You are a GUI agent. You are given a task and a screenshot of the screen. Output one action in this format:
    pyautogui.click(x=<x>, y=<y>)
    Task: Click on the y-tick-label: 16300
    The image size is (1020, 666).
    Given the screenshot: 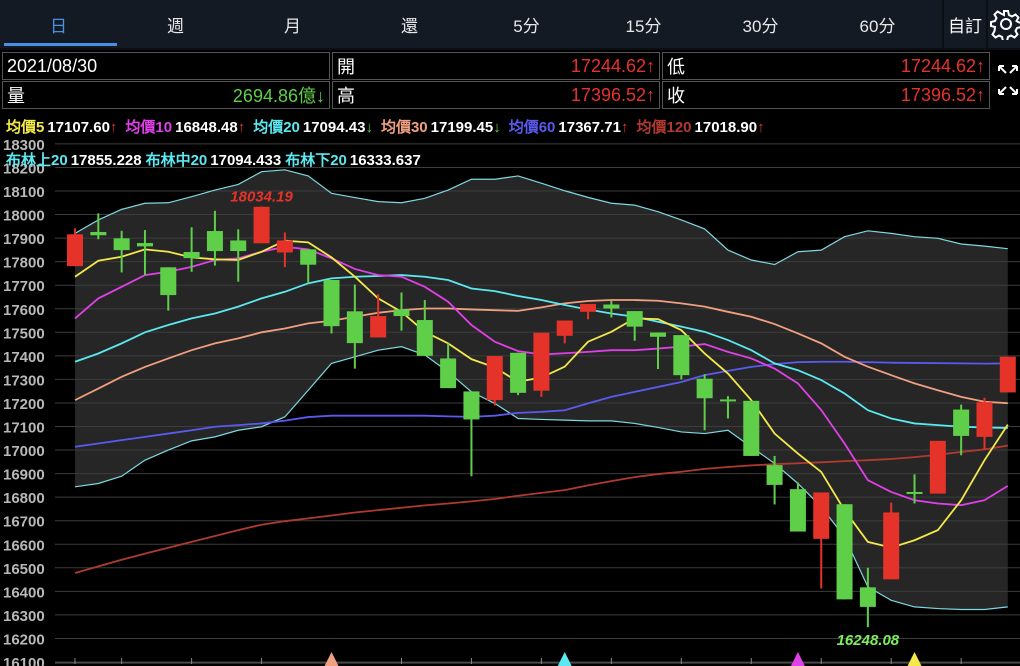 What is the action you would take?
    pyautogui.click(x=24, y=616)
    